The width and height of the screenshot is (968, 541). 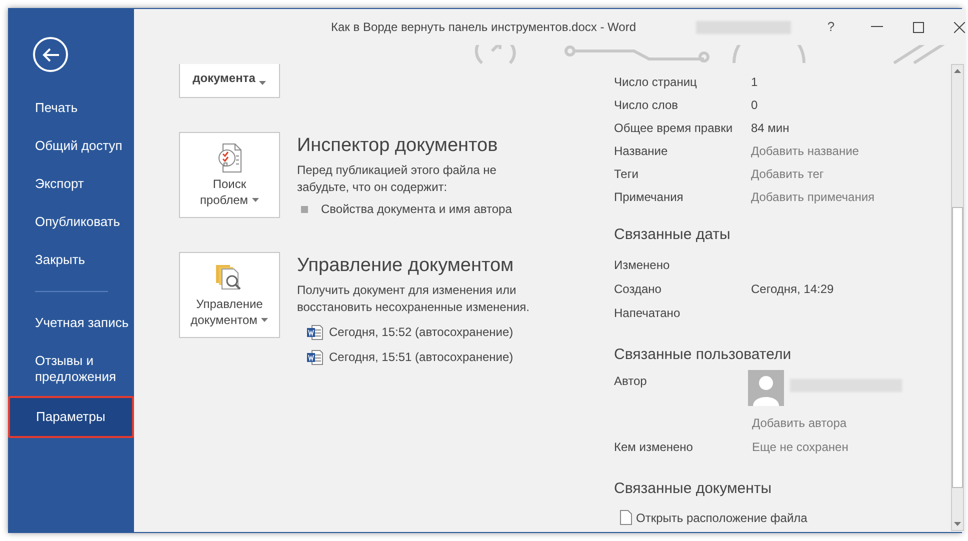 I want to click on checklist-icon, so click(x=229, y=158).